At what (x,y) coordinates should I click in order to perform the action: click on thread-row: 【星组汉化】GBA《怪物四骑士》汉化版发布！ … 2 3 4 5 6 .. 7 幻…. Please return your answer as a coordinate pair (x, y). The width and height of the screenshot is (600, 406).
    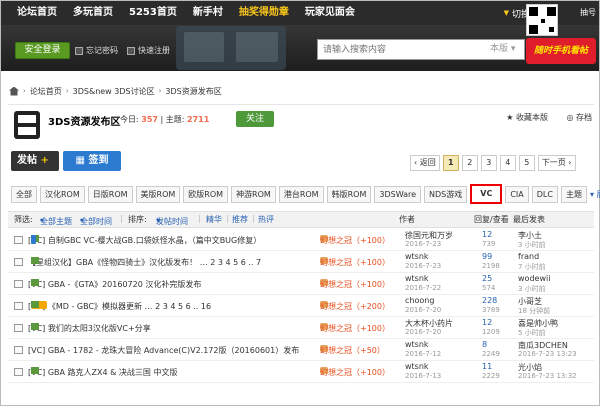
    Looking at the image, I should click on (301, 262).